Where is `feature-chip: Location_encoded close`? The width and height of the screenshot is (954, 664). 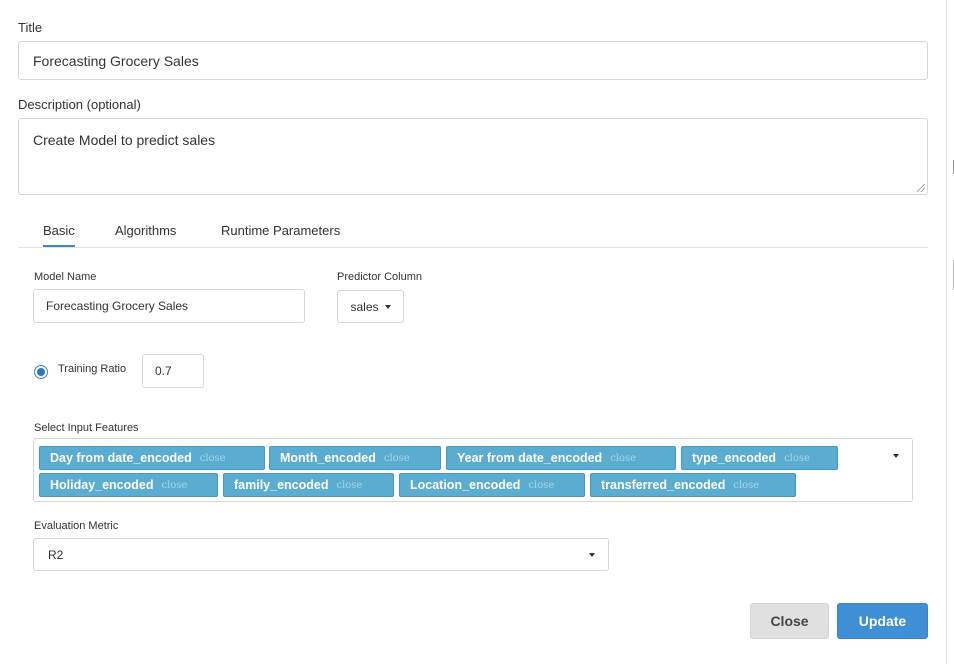 feature-chip: Location_encoded close is located at coordinates (492, 485).